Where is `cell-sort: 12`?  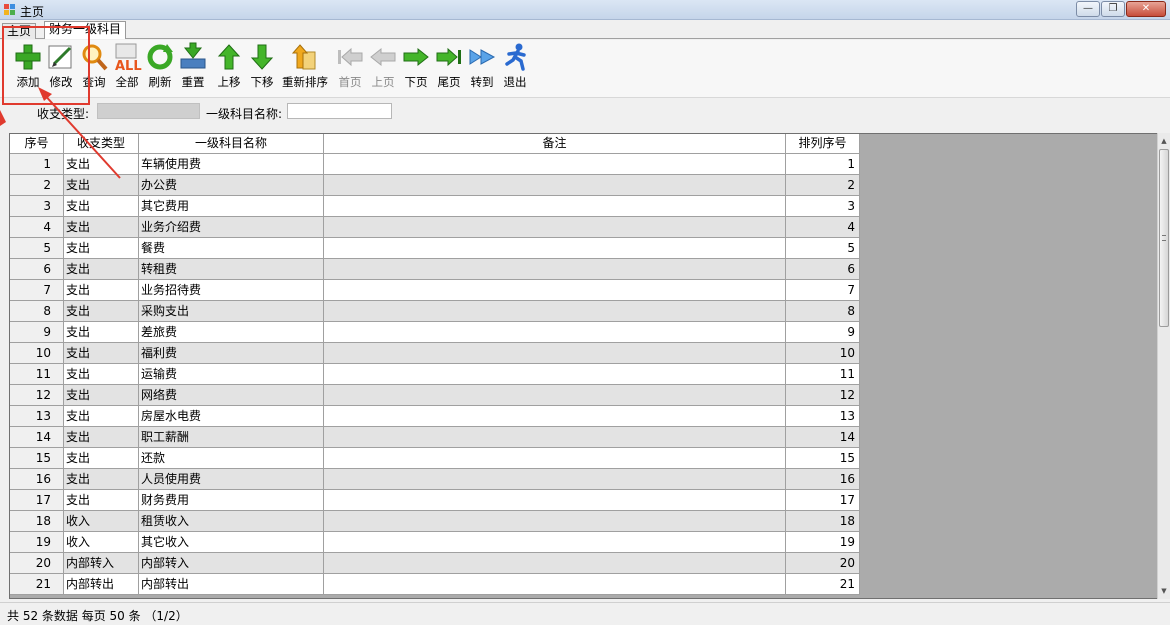 cell-sort: 12 is located at coordinates (823, 395).